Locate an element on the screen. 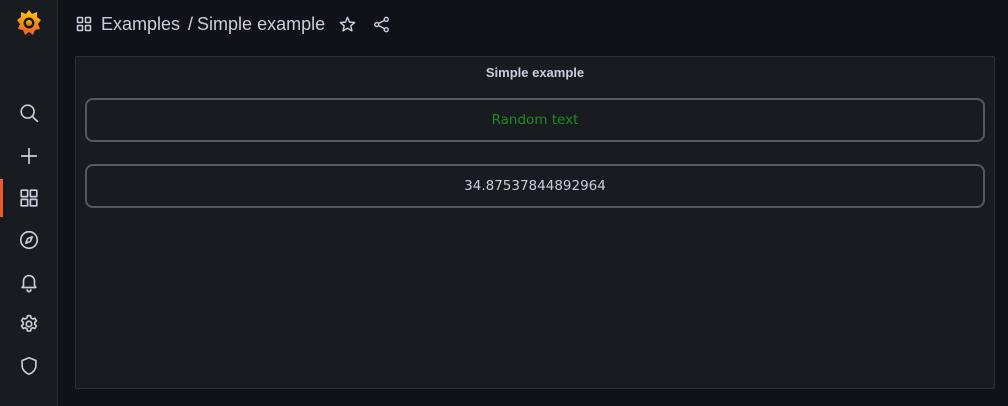 The height and width of the screenshot is (406, 1008). compass-icon is located at coordinates (29, 240).